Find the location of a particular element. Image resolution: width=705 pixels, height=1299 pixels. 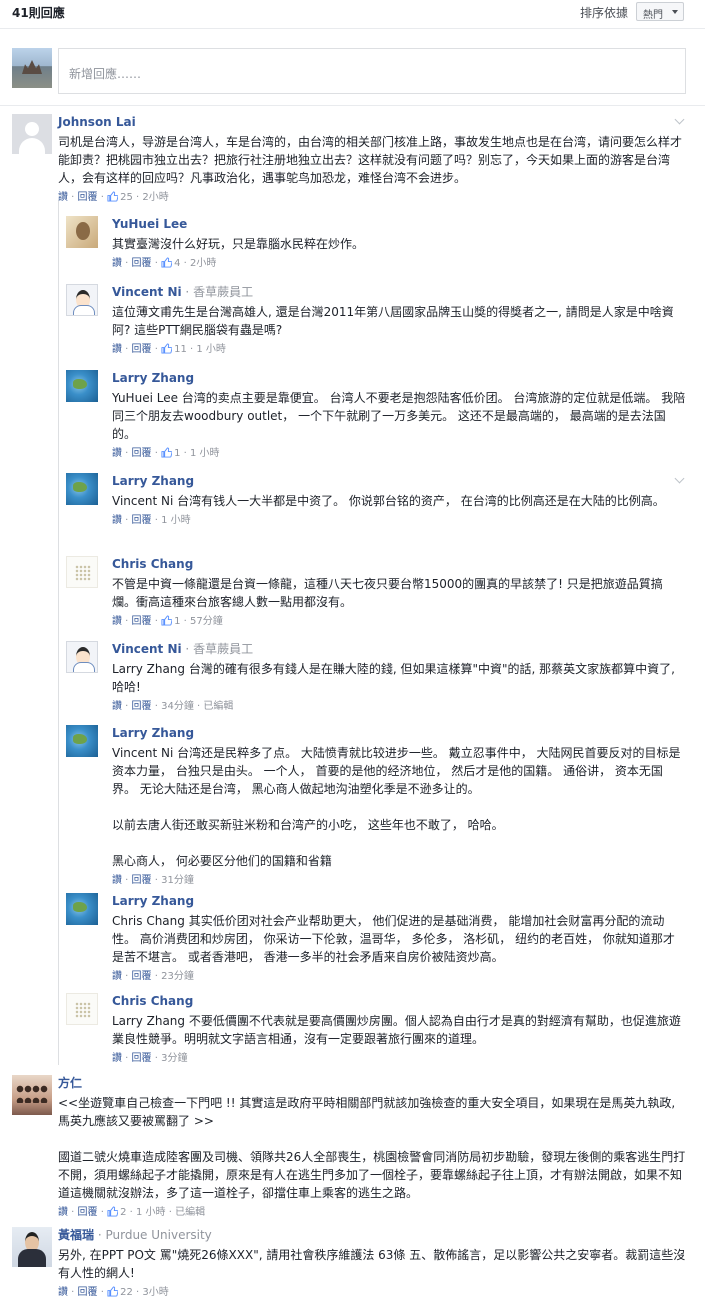

comment-author: 黃福瑞 is located at coordinates (76, 1235).